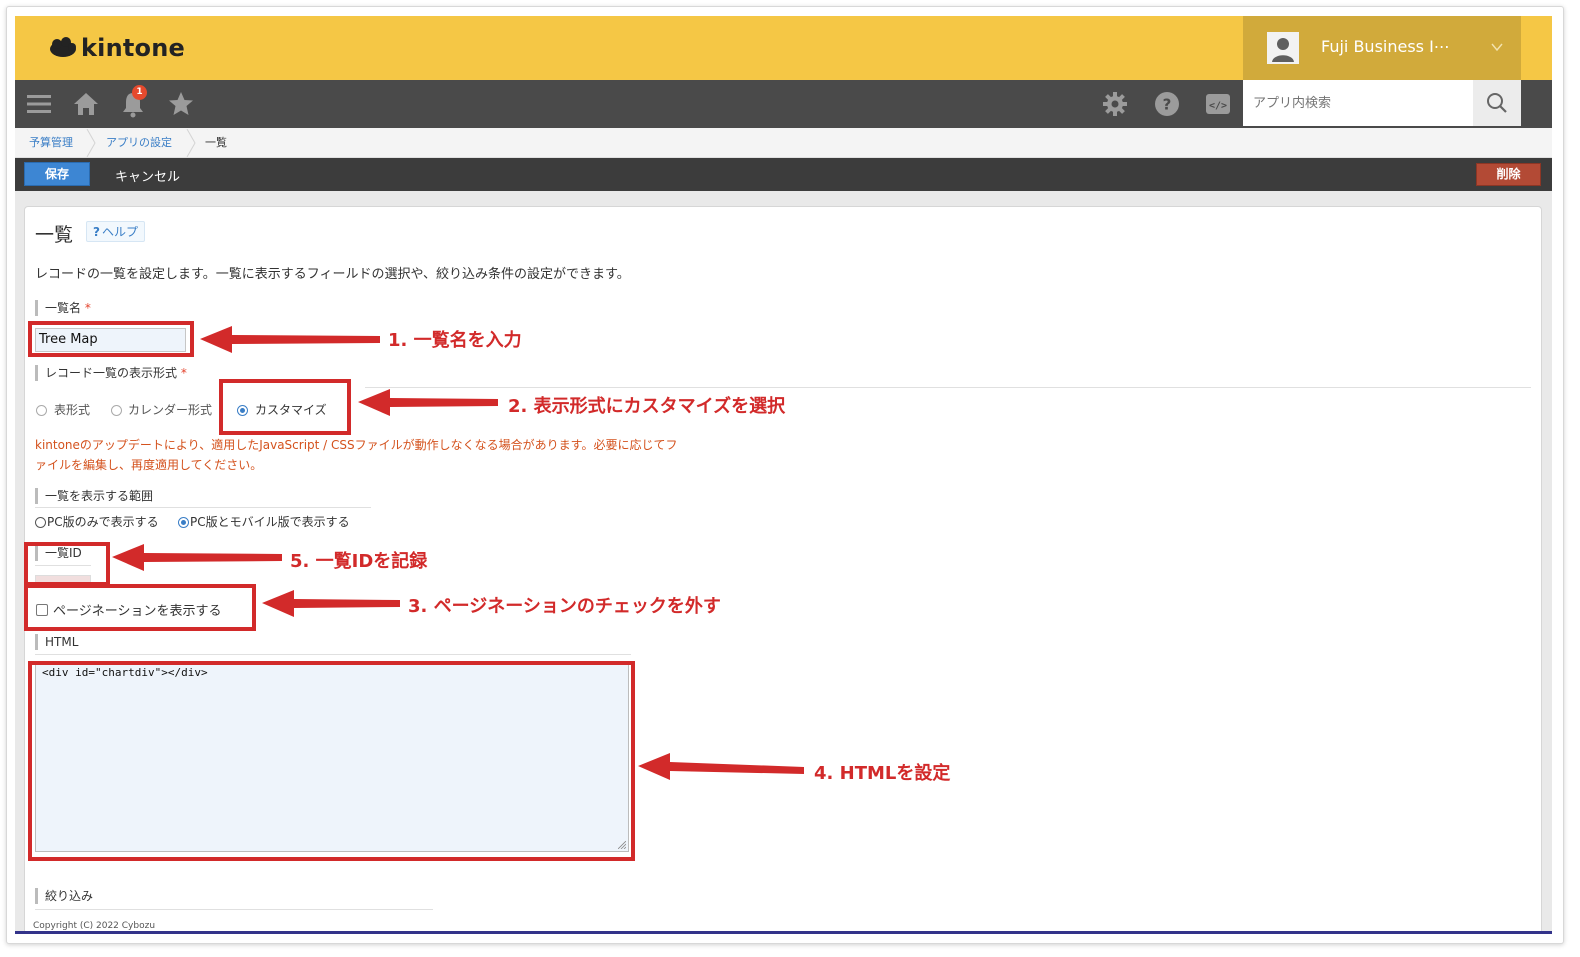 This screenshot has width=1580, height=957. Describe the element at coordinates (1497, 47) in the screenshot. I see `chevron-down-icon` at that location.